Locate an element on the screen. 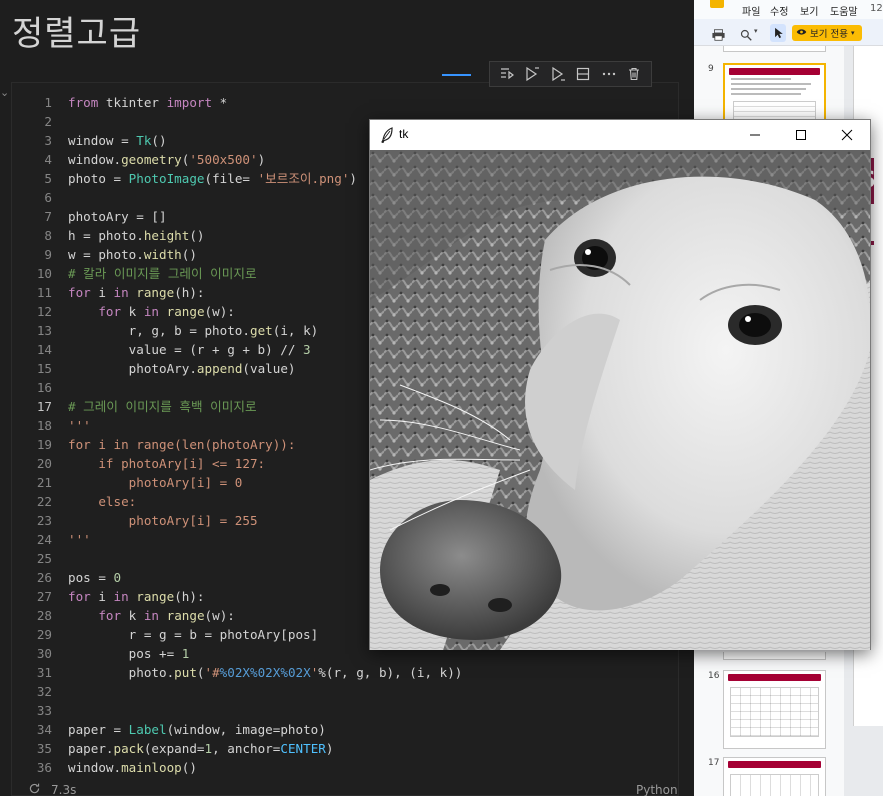 The height and width of the screenshot is (796, 883). line-number: 9 is located at coordinates (48, 254).